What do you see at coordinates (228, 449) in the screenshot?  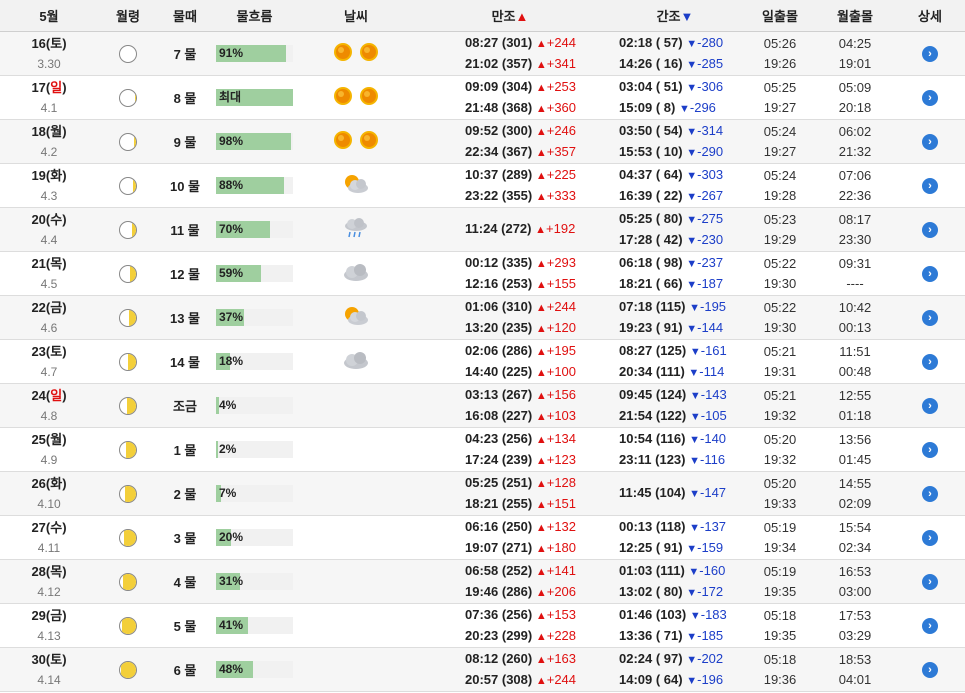 I see `flow-label: 2%` at bounding box center [228, 449].